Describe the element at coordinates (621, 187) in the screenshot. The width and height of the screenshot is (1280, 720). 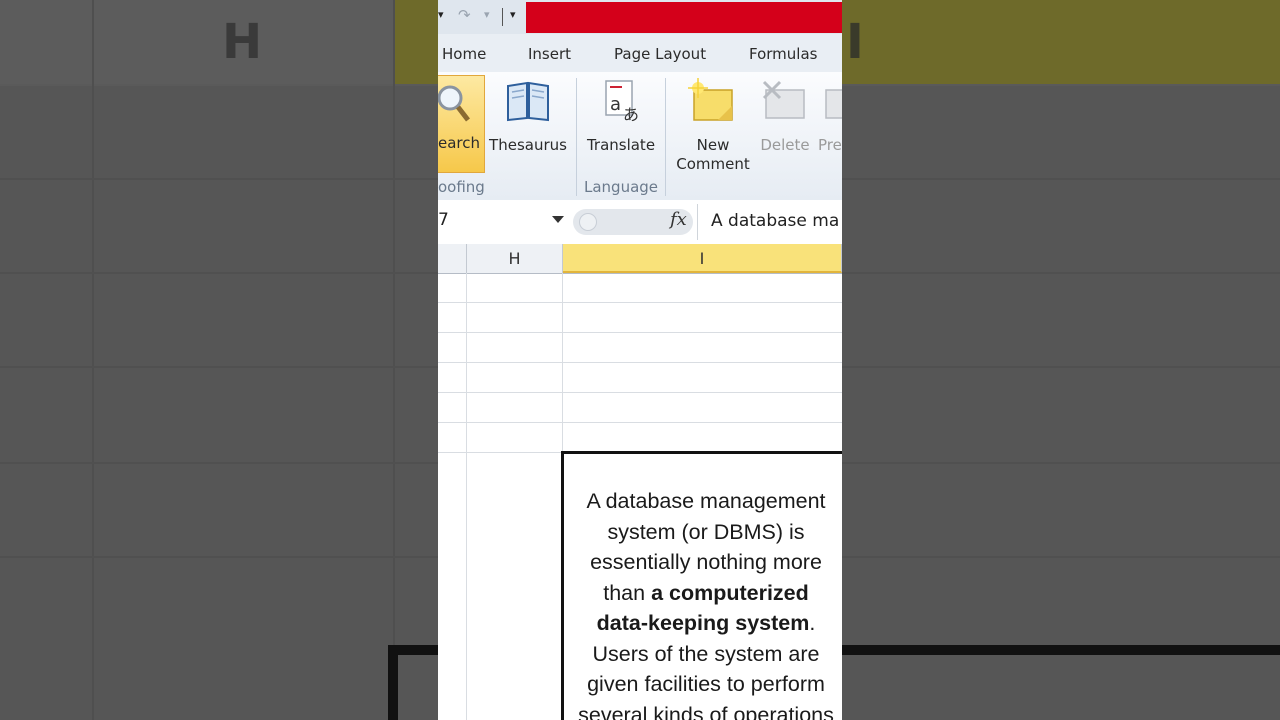
I see `group-label-language: Language` at that location.